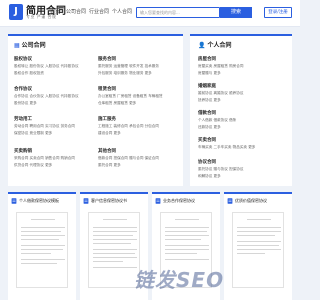 This screenshot has width=320, height=300. What do you see at coordinates (54, 129) in the screenshot?
I see `category-links: 劳动合同 聘用合同 实习协议 劳务合同 保密协议 竞业限制 更多` at bounding box center [54, 129].